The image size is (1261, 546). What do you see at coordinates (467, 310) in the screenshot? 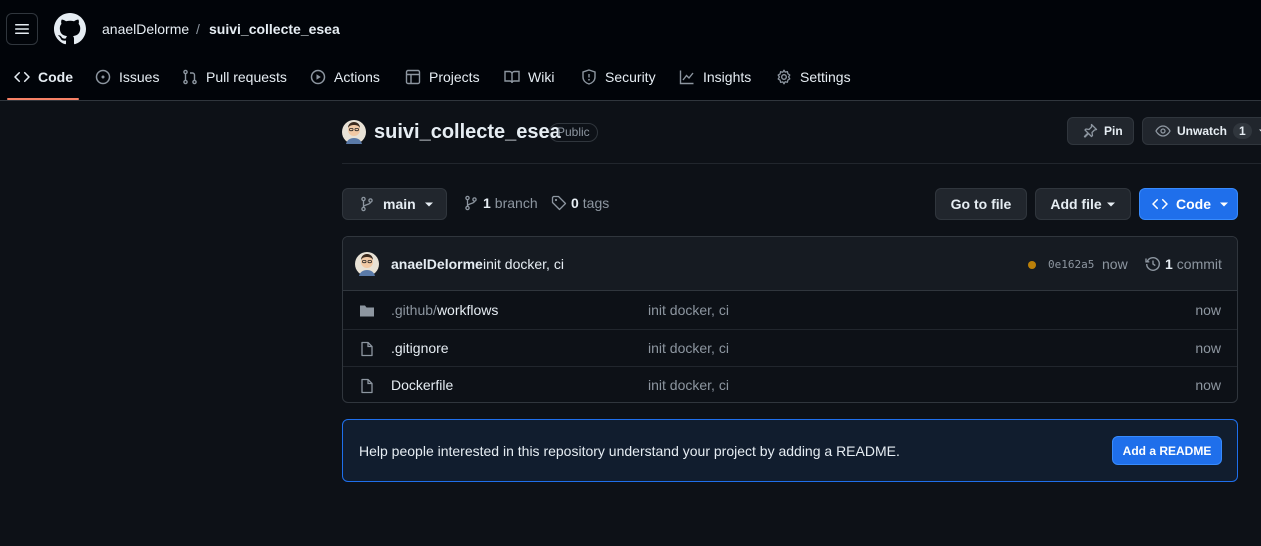
I see `file-name-text: workflows` at bounding box center [467, 310].